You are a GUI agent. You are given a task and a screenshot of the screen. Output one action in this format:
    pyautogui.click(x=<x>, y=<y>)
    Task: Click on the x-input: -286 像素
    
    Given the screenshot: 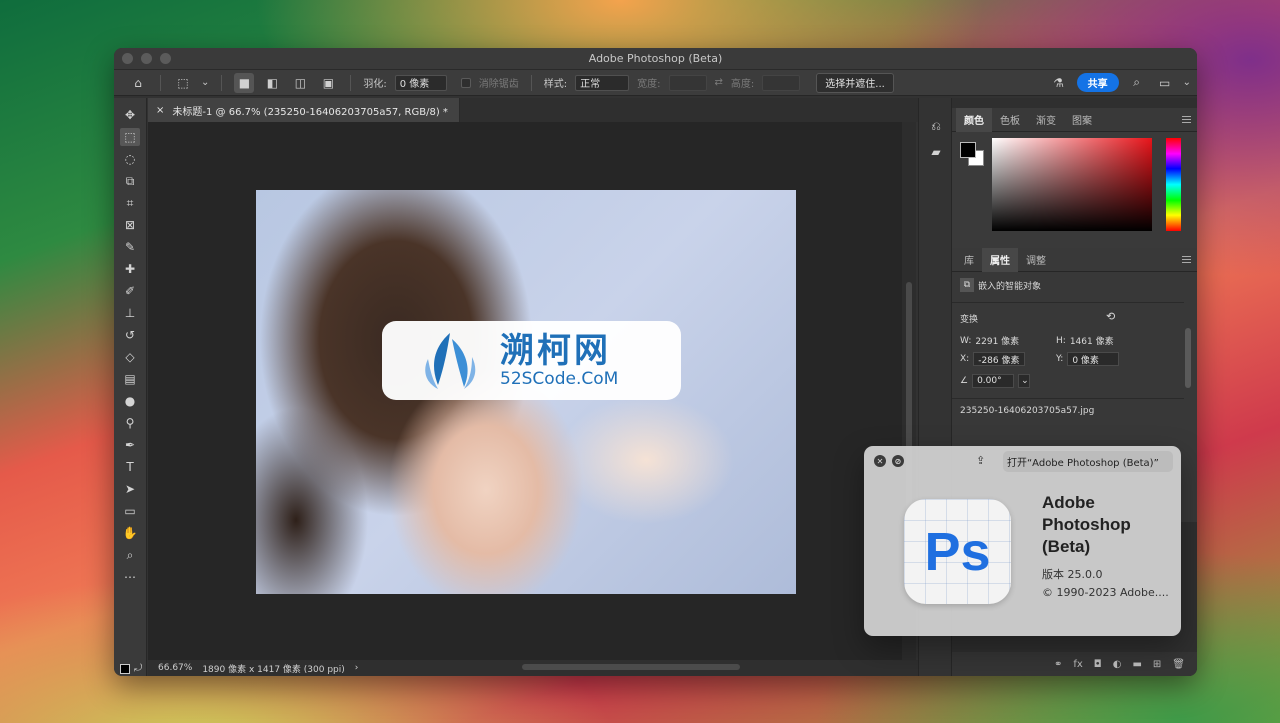 What is the action you would take?
    pyautogui.click(x=999, y=359)
    